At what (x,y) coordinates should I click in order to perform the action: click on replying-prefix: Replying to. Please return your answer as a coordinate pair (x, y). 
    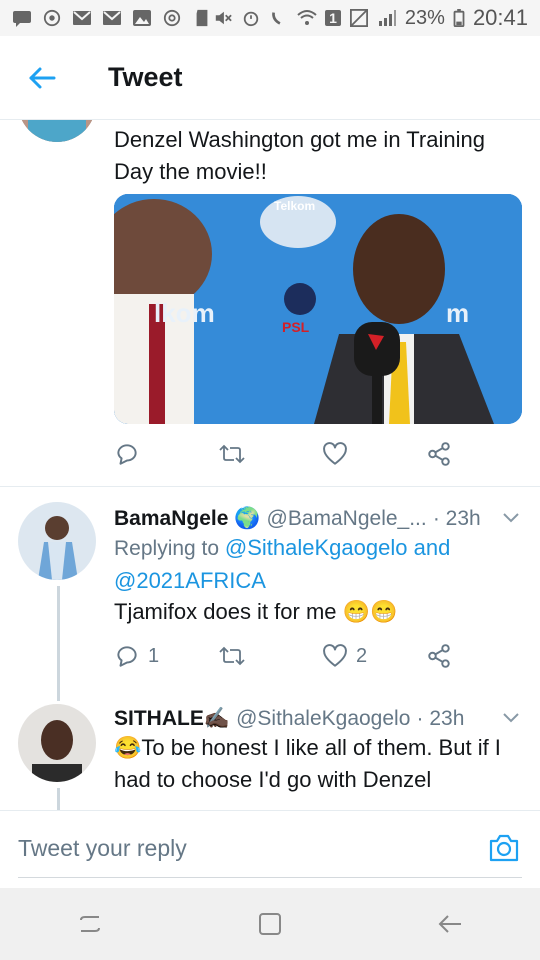
    Looking at the image, I should click on (169, 548).